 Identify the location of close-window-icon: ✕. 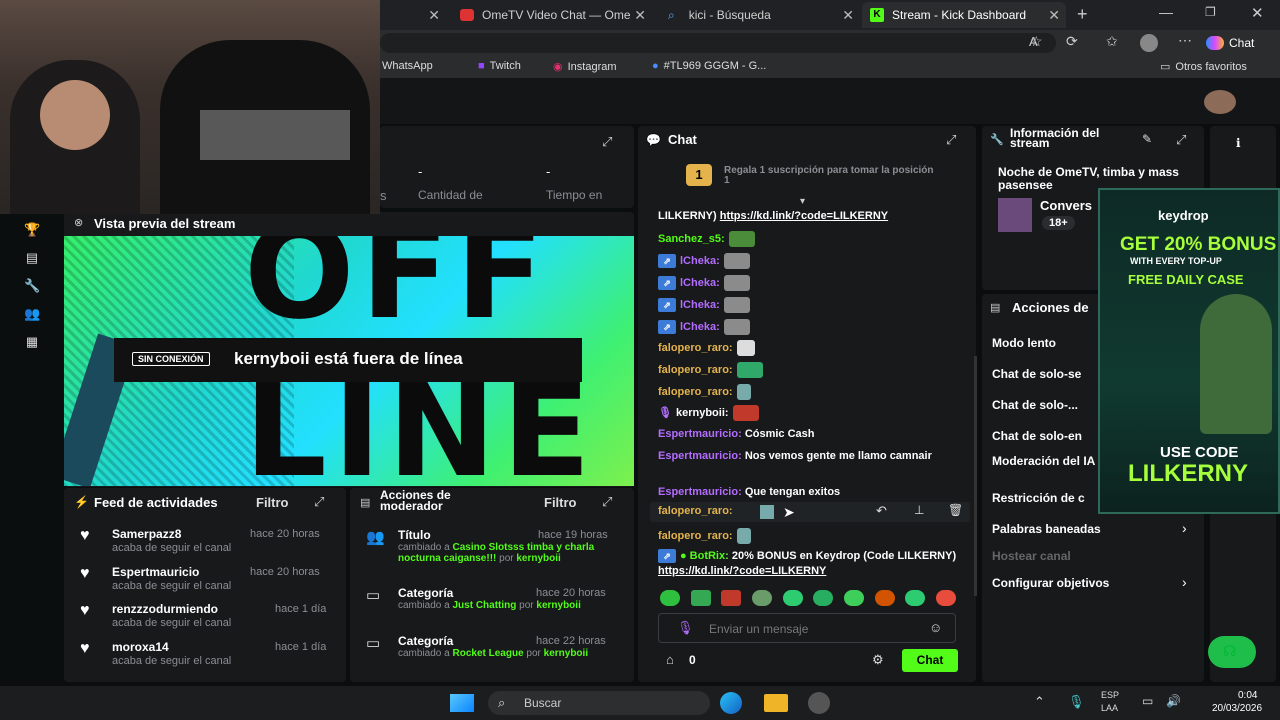
(1257, 13).